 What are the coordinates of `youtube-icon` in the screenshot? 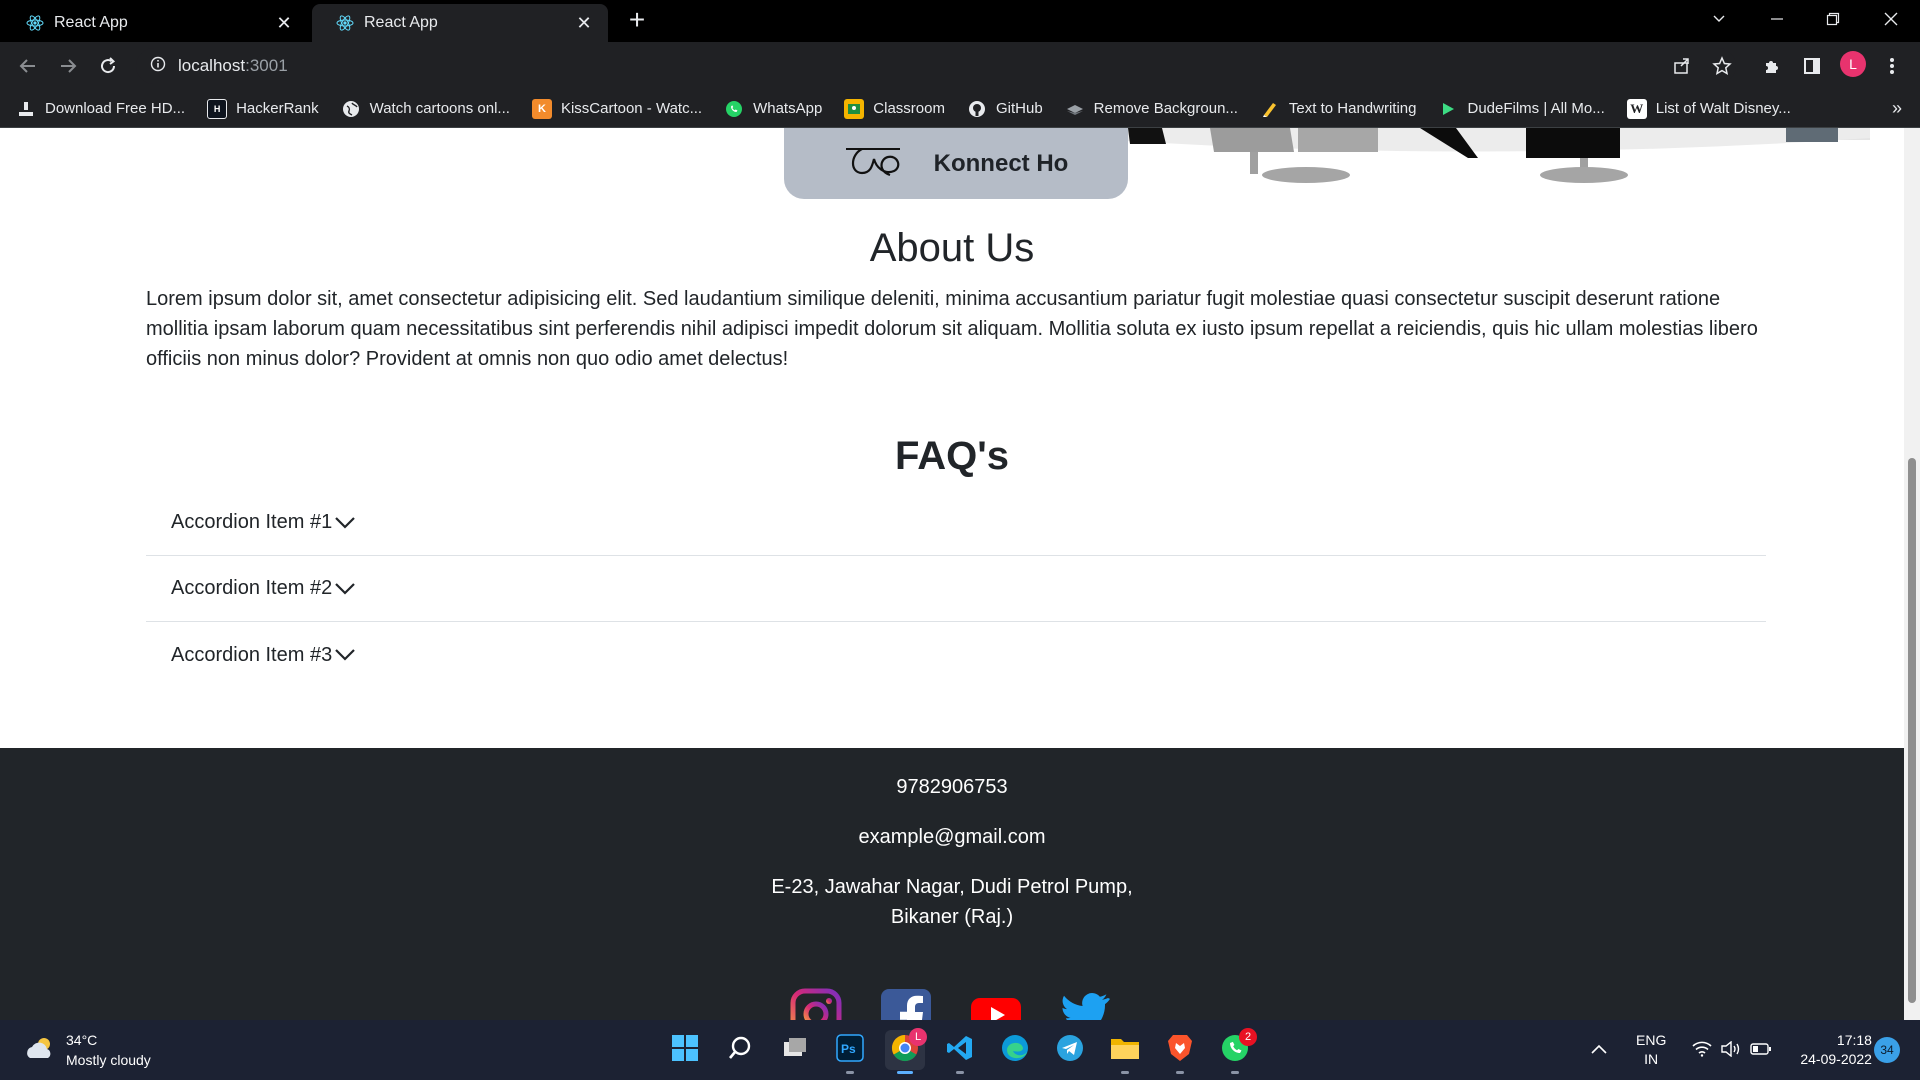 It's located at (996, 1004).